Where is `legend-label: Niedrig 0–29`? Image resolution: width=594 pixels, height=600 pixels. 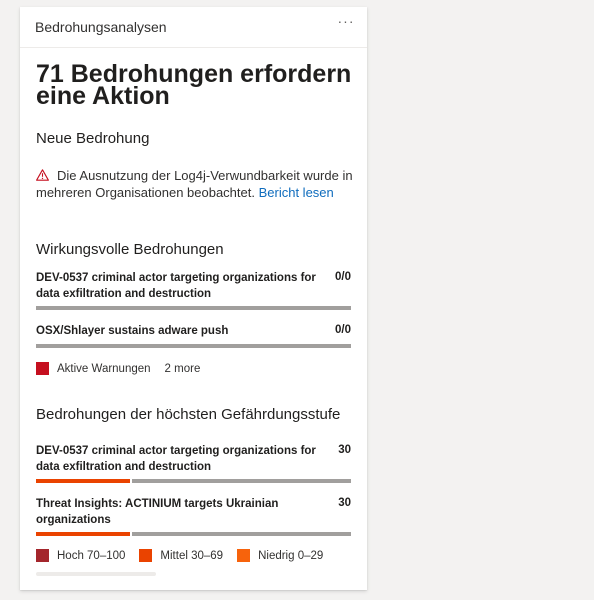
legend-label: Niedrig 0–29 is located at coordinates (291, 555).